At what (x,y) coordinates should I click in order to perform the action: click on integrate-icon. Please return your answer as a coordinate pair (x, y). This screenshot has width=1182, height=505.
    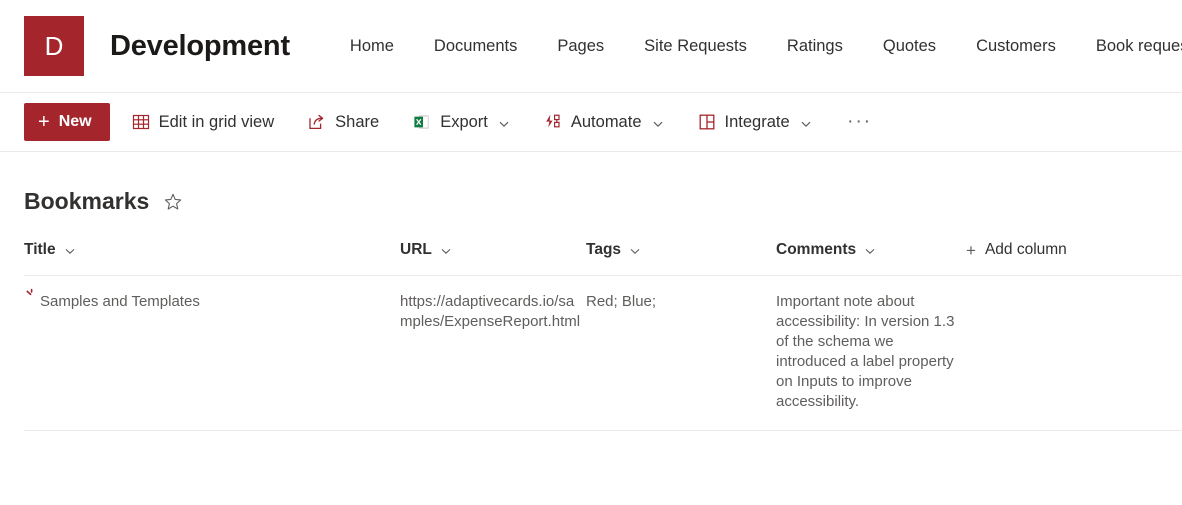
    Looking at the image, I should click on (707, 122).